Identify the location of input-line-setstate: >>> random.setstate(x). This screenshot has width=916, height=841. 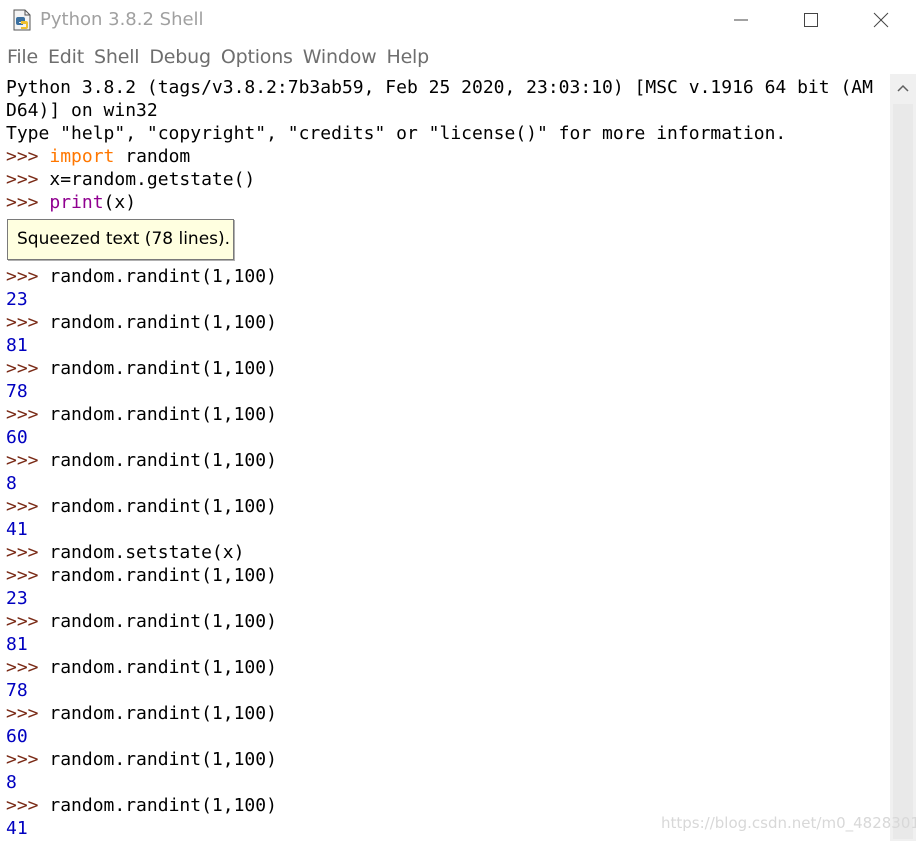
(125, 552).